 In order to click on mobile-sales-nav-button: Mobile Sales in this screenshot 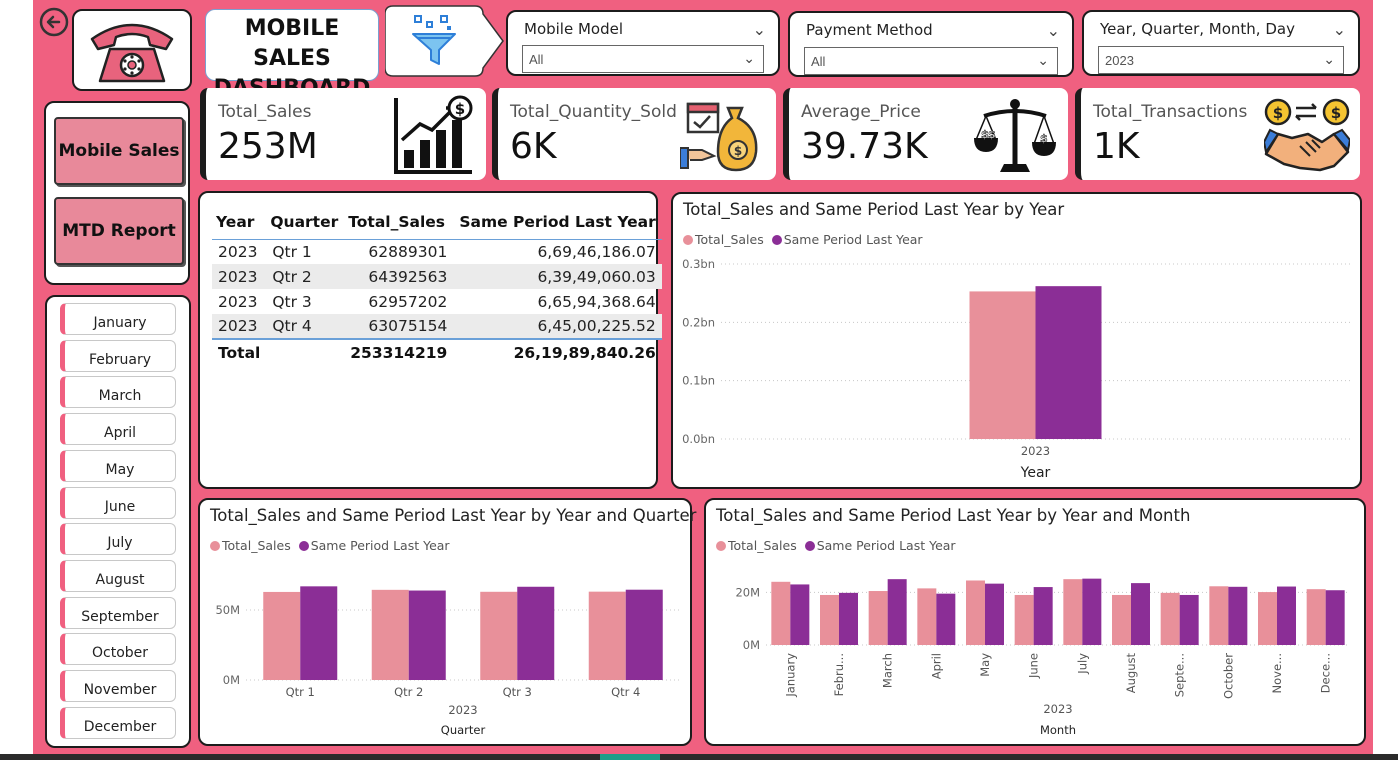, I will do `click(119, 151)`.